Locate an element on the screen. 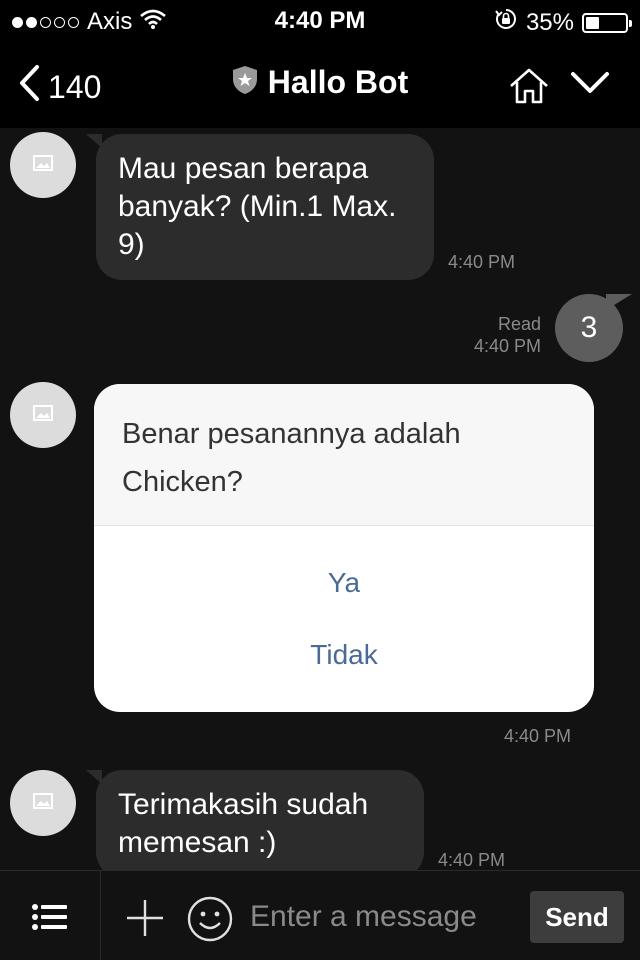  message-bubble: Mau pesan berapa banyak? (Min.1 Max. 9) is located at coordinates (265, 207).